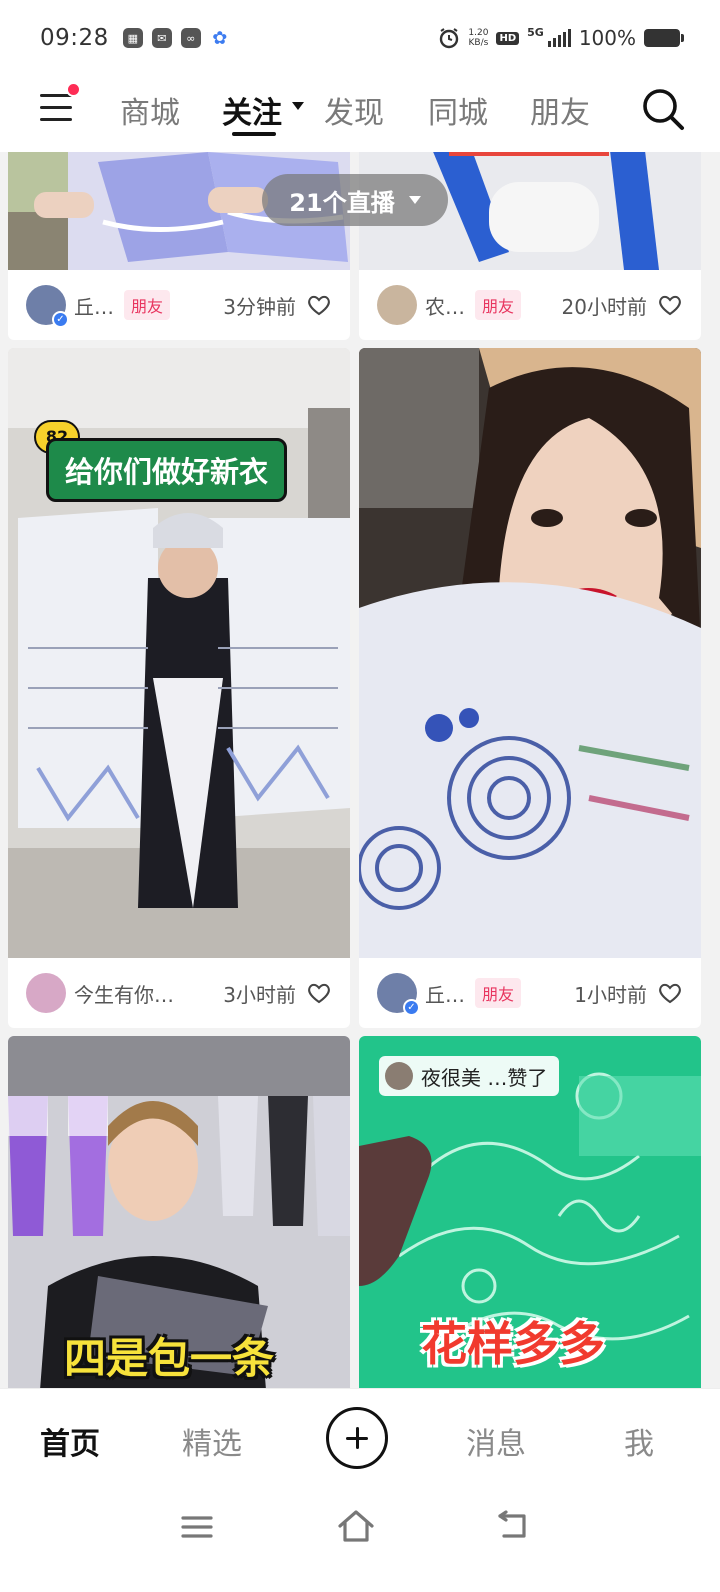 The image size is (720, 1592). Describe the element at coordinates (508, 38) in the screenshot. I see `hd-icon: HD` at that location.